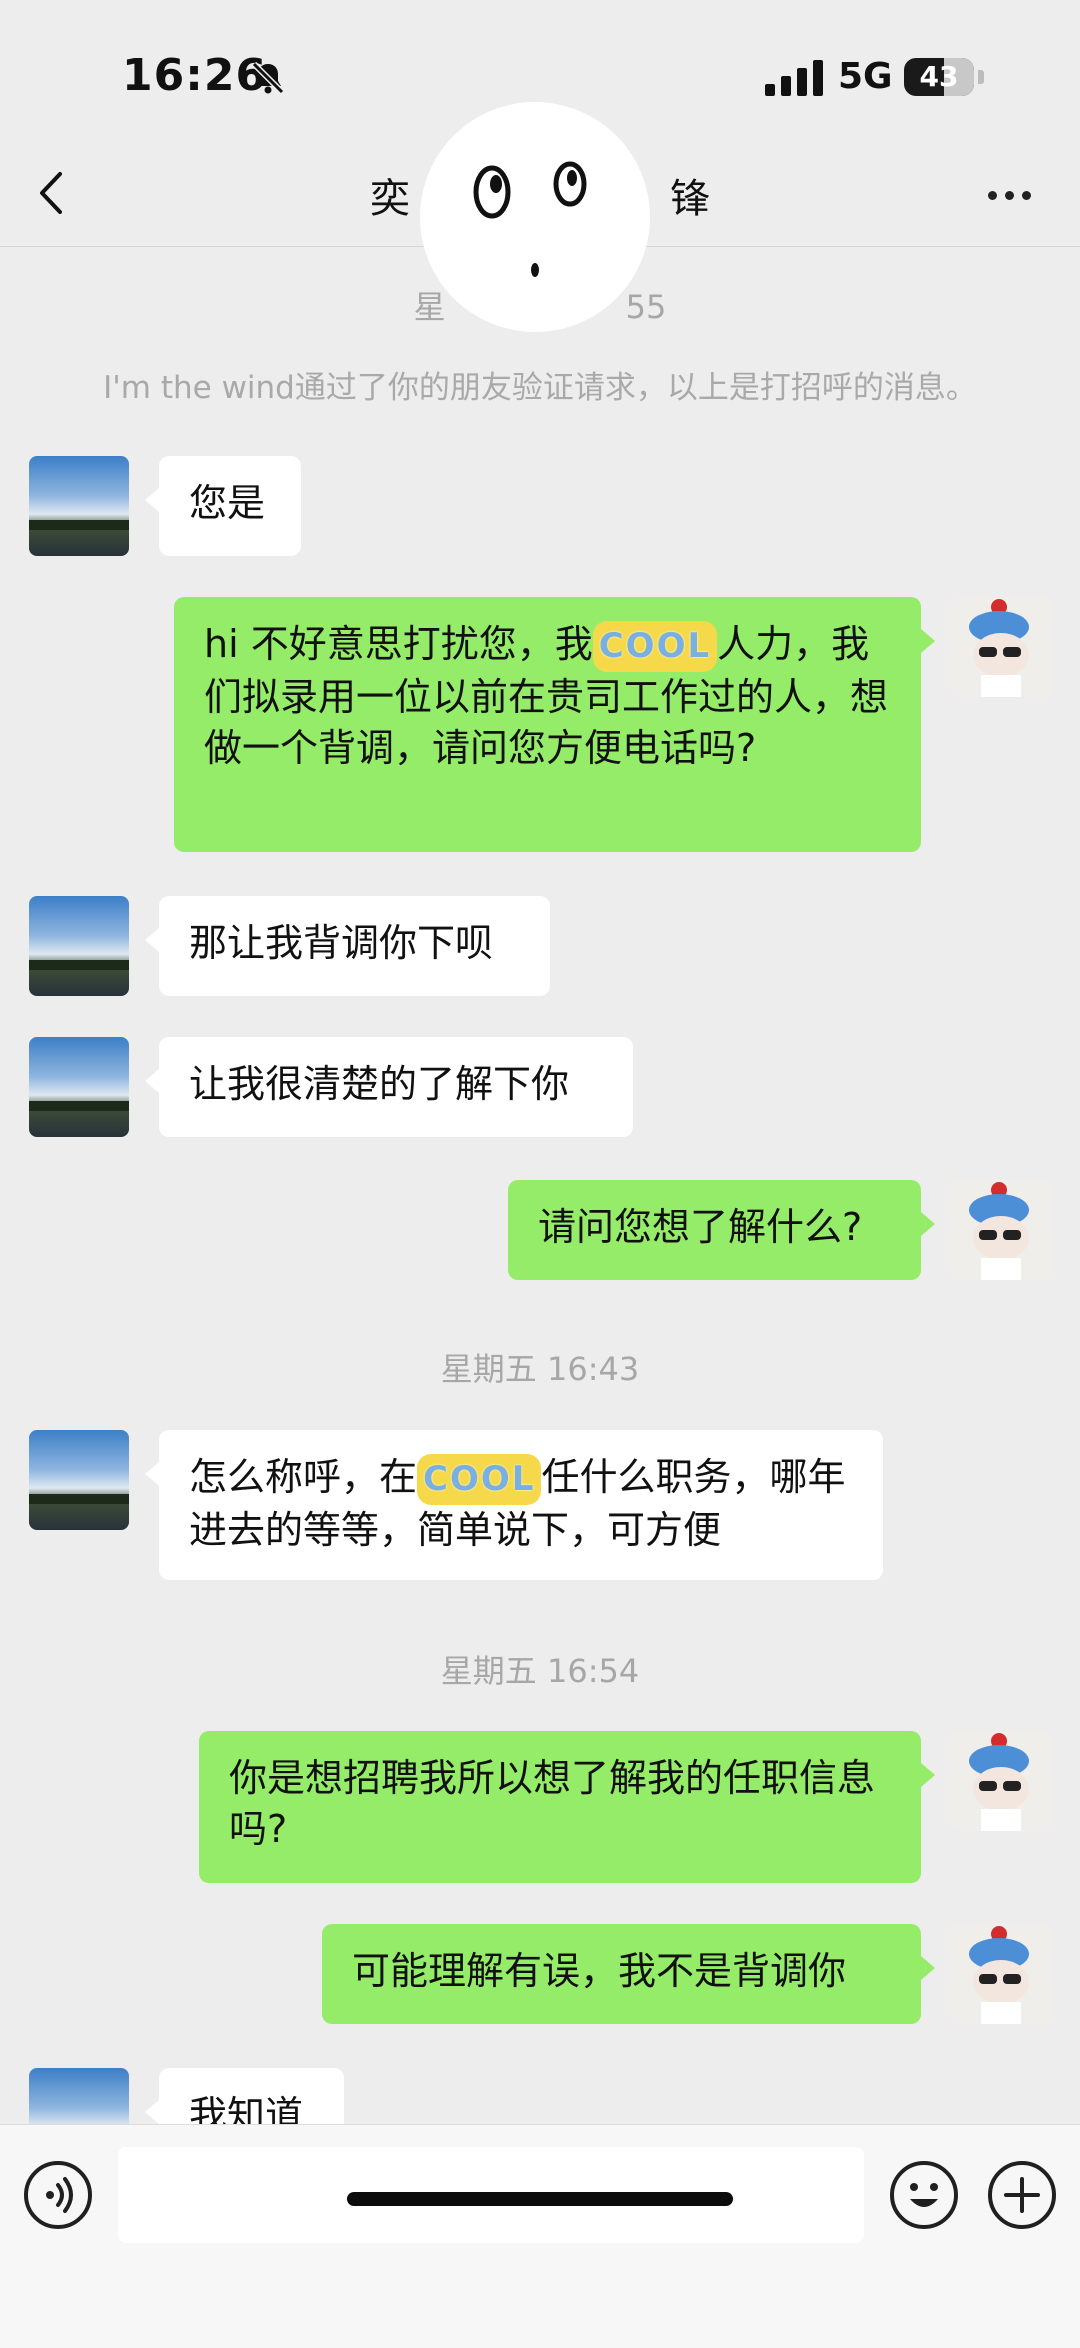  Describe the element at coordinates (268, 78) in the screenshot. I see `bell-slash-icon` at that location.